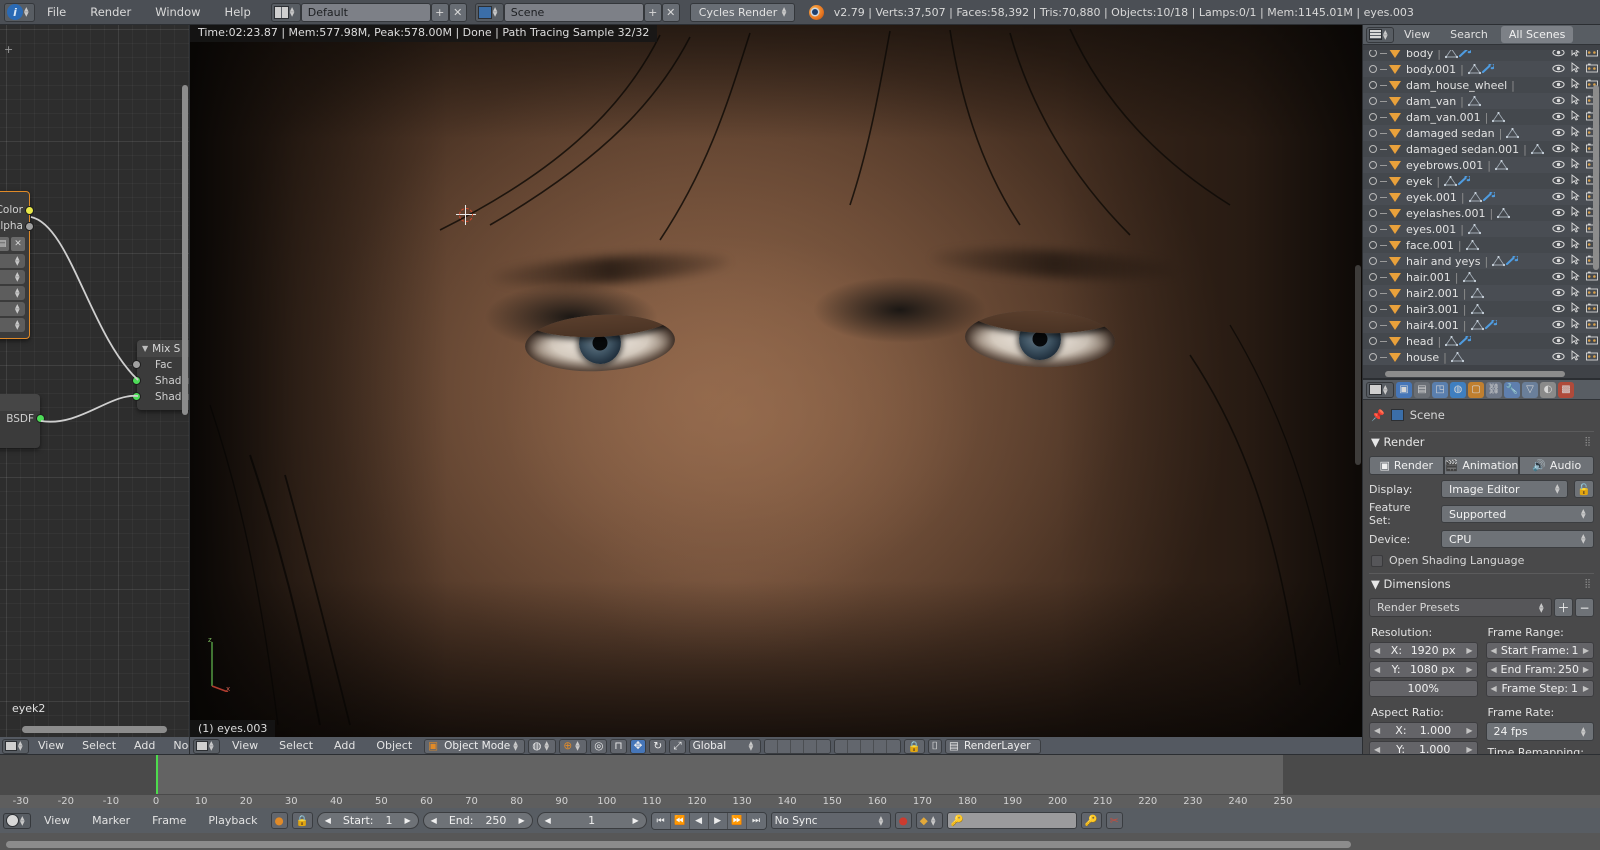  Describe the element at coordinates (1091, 820) in the screenshot. I see `add-keying-set-button: 🔑` at that location.